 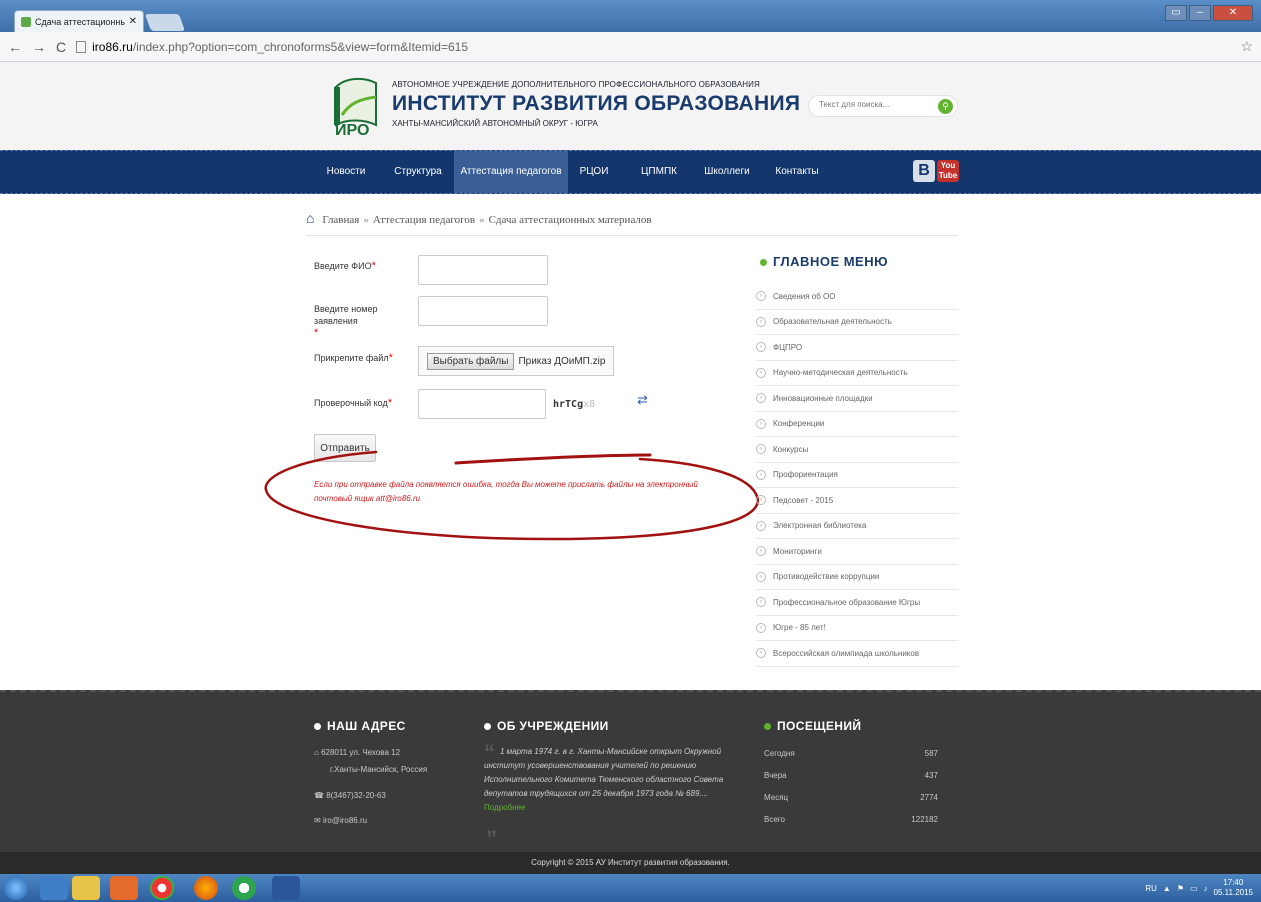 I want to click on nav-item-news: Новости, so click(x=346, y=172).